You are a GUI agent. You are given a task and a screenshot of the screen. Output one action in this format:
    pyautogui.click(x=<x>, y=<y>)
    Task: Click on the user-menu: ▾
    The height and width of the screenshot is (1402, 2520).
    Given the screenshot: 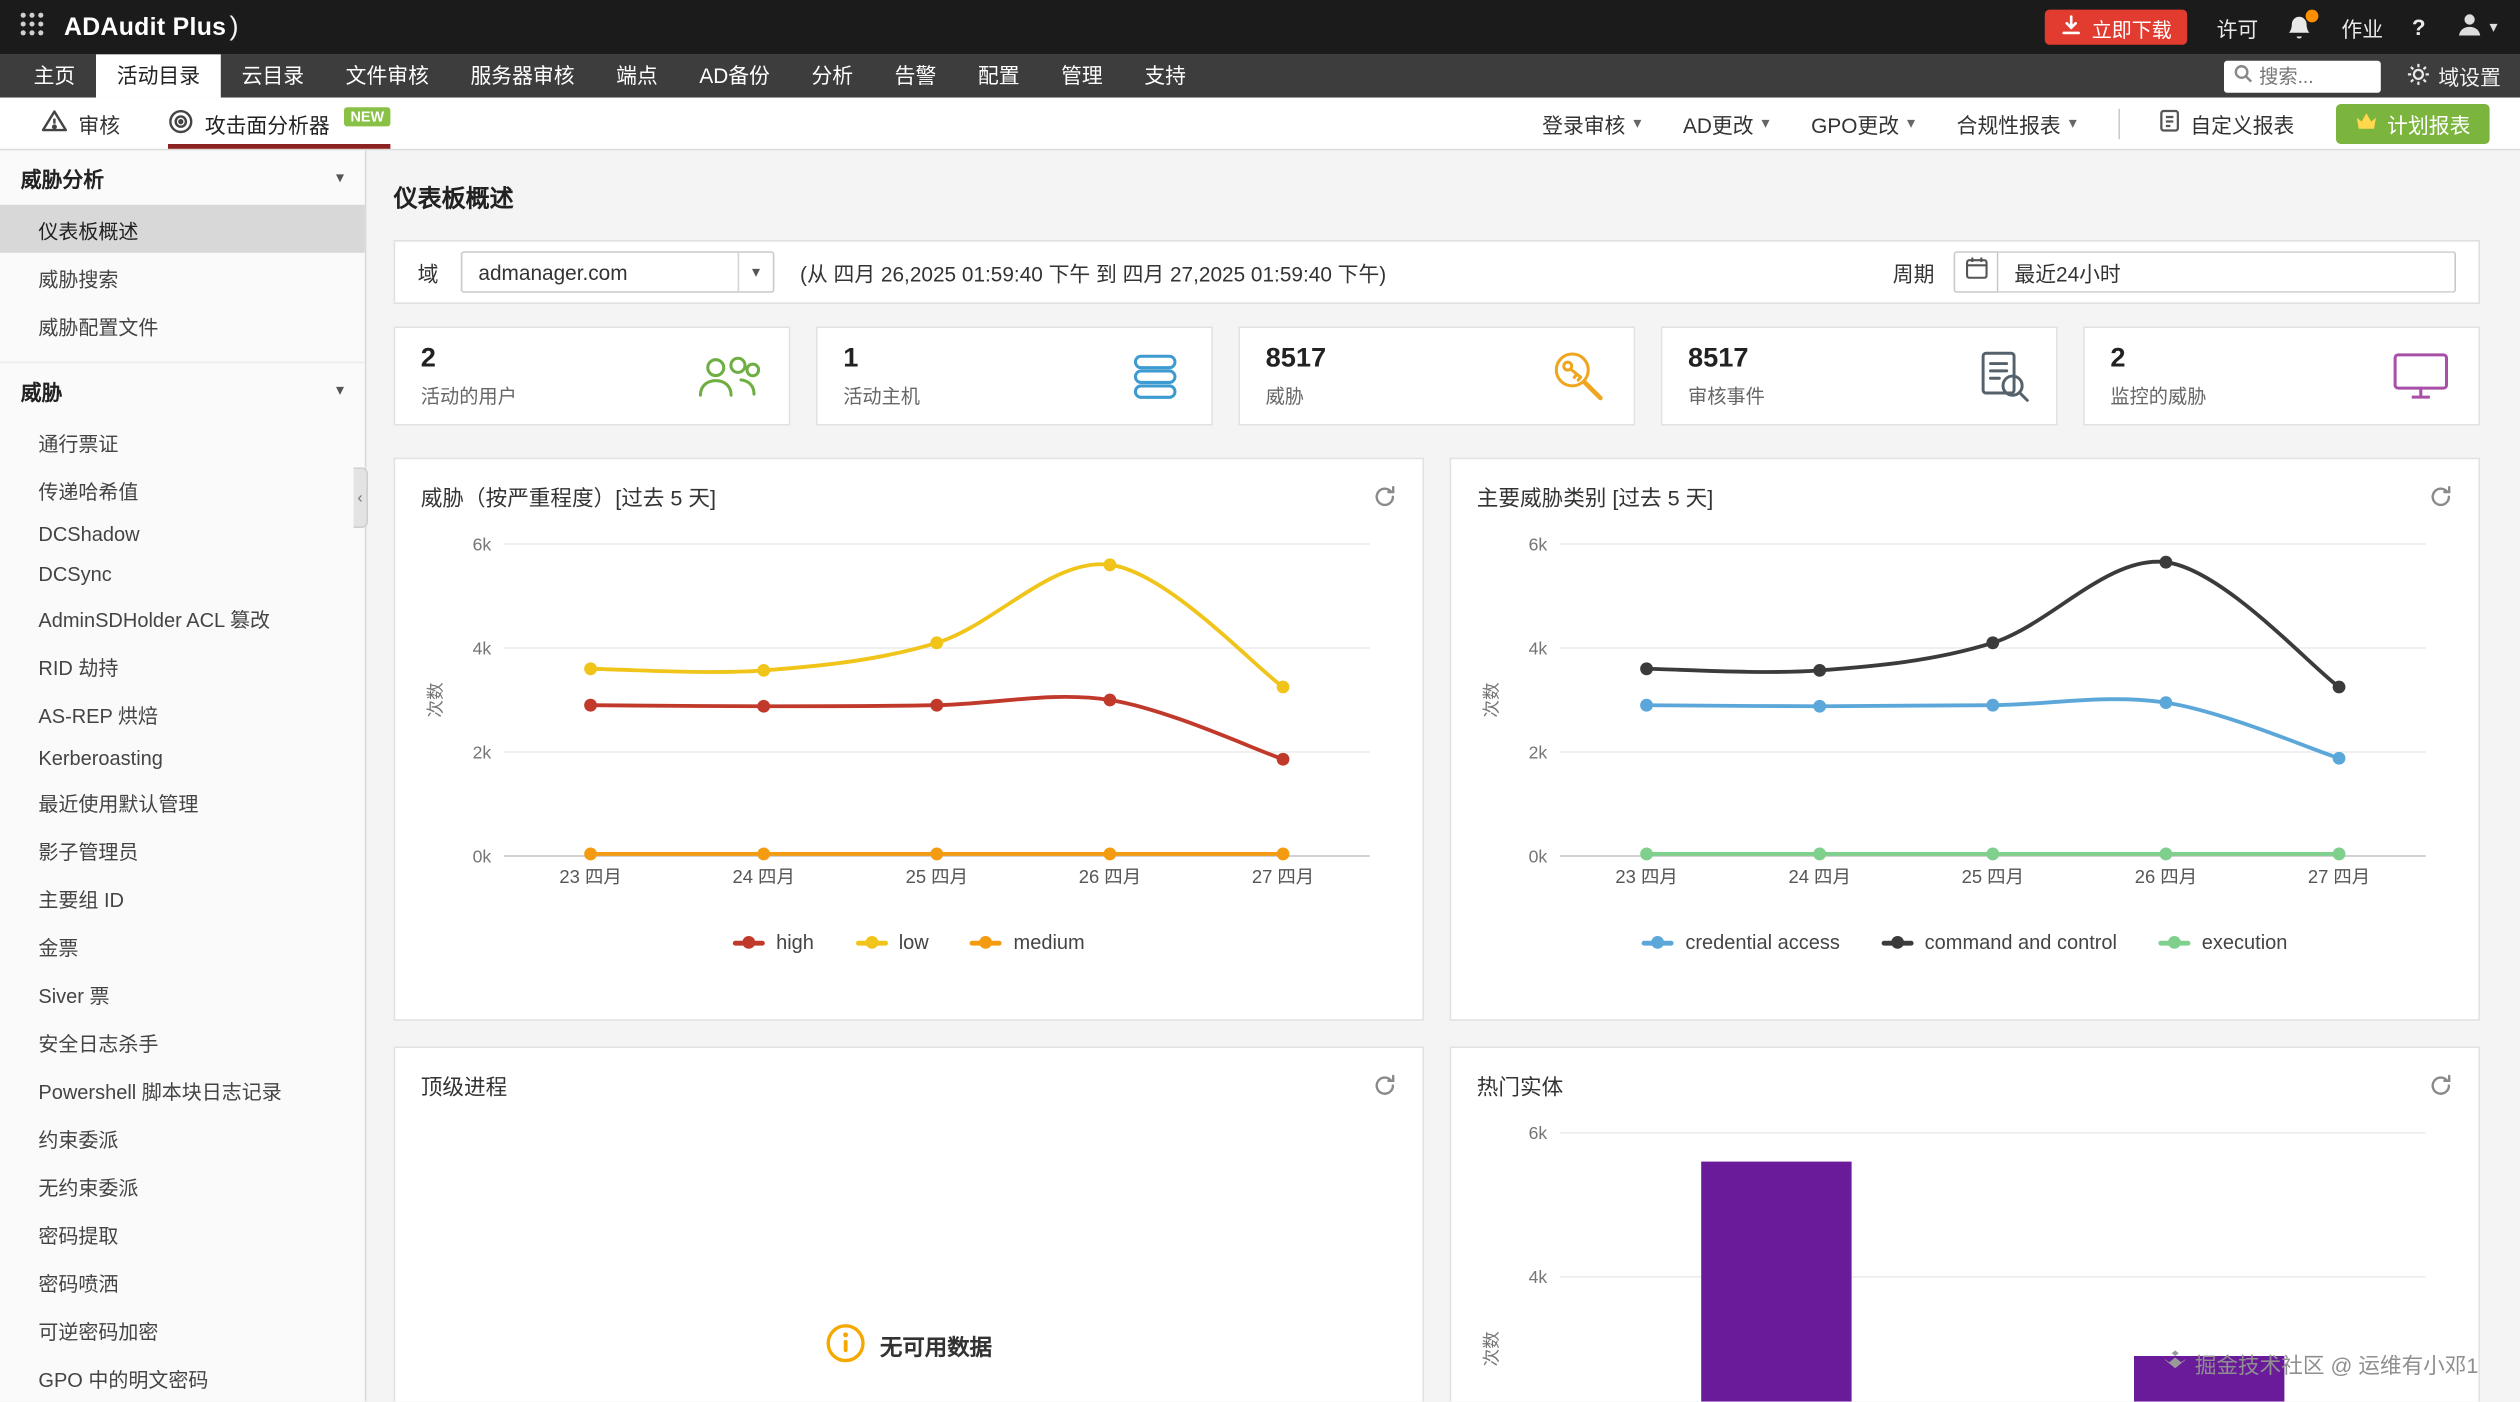 What is the action you would take?
    pyautogui.click(x=2476, y=27)
    